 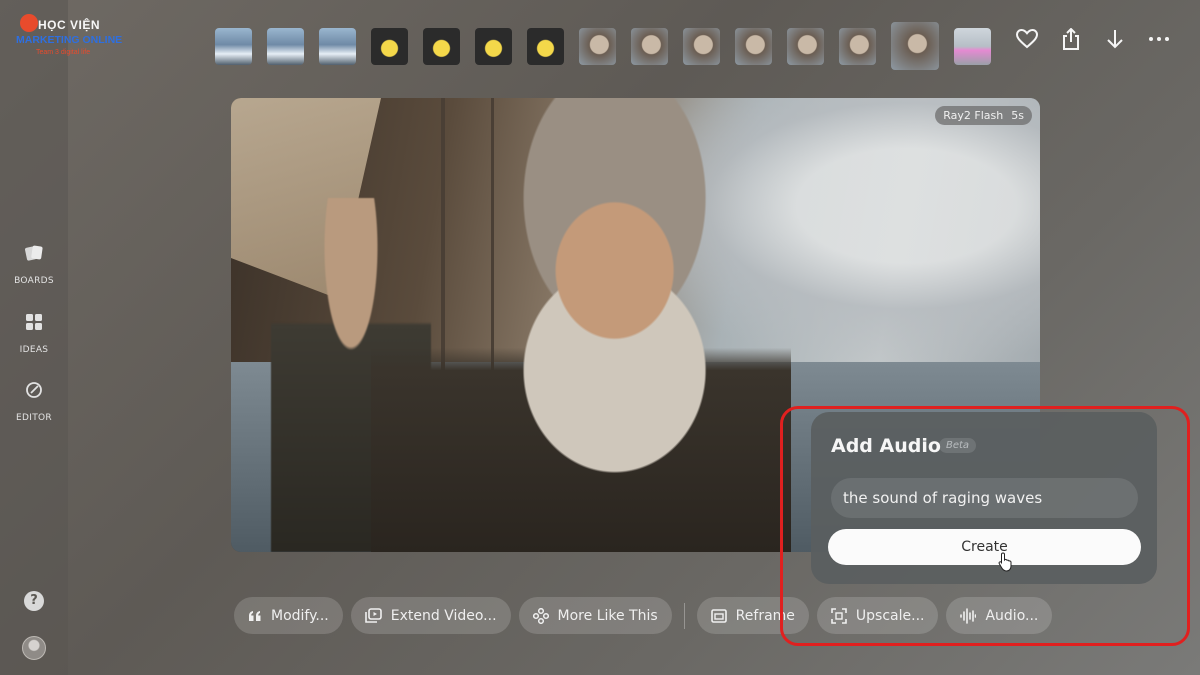 I want to click on help-button: ?, so click(x=34, y=601).